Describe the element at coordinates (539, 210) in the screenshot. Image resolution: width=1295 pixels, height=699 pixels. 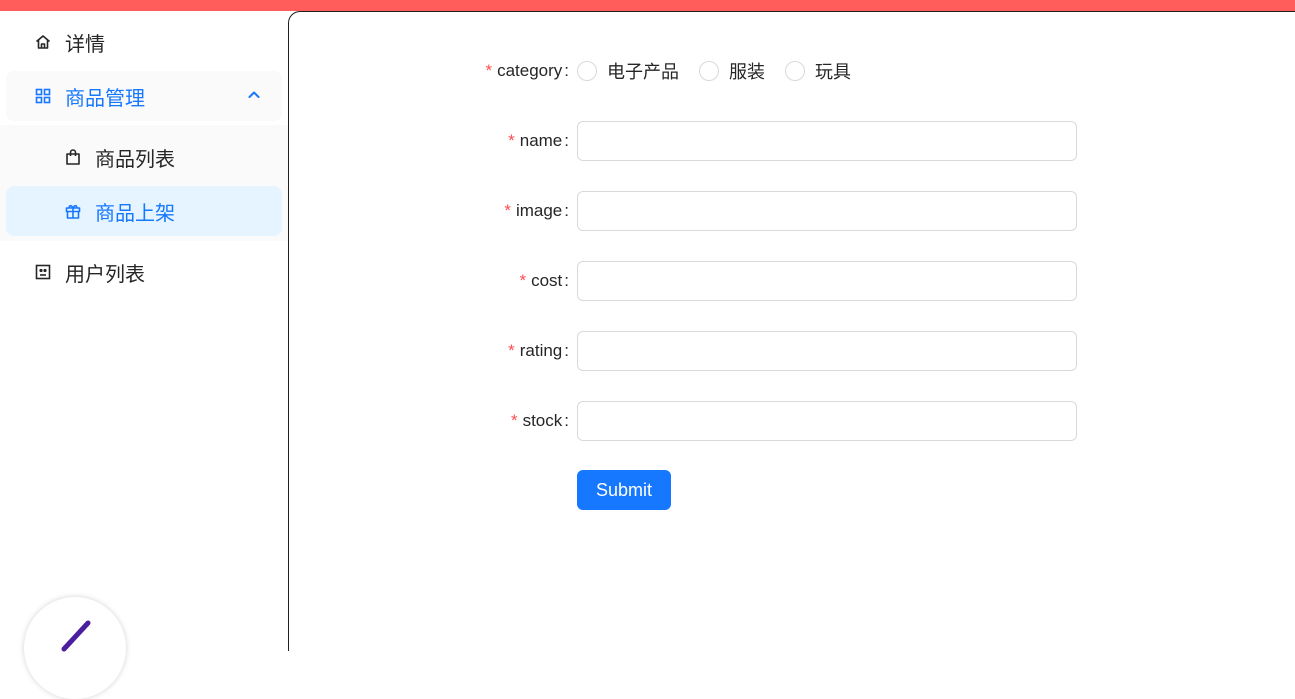
I see `field-label-text: image` at that location.